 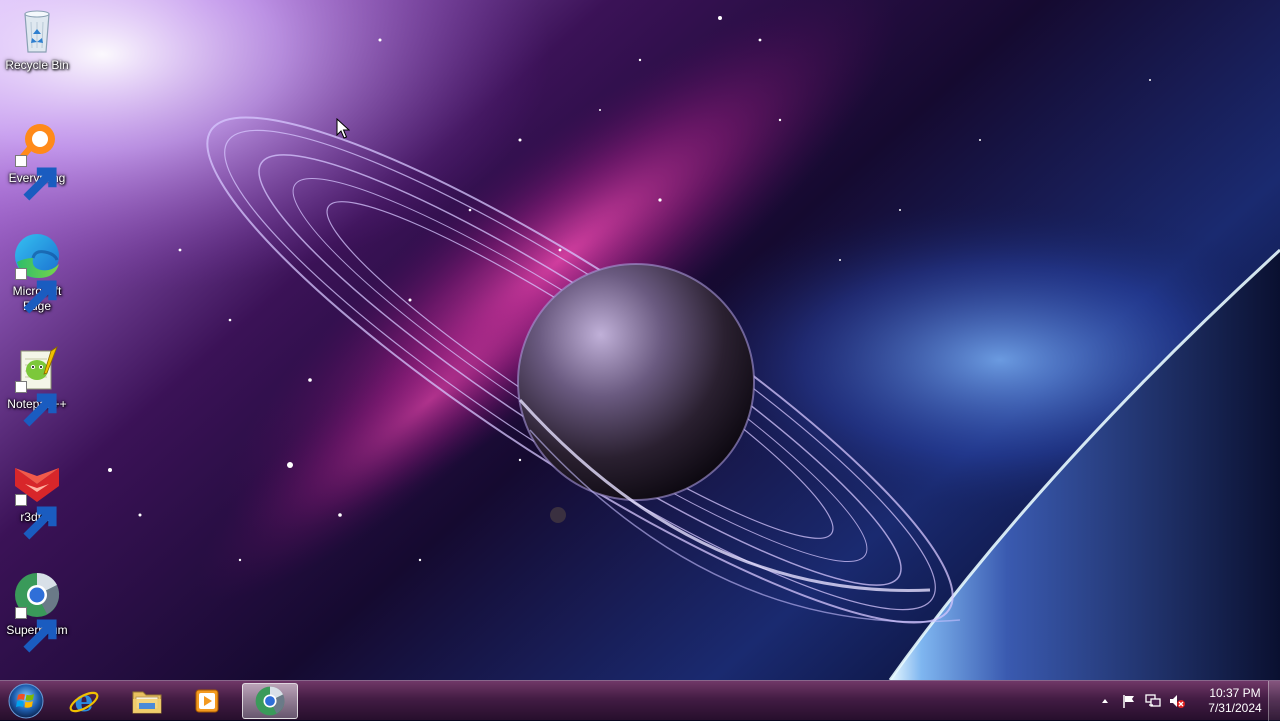 I want to click on desktop-icon-supermium: Supermium, so click(x=37, y=619).